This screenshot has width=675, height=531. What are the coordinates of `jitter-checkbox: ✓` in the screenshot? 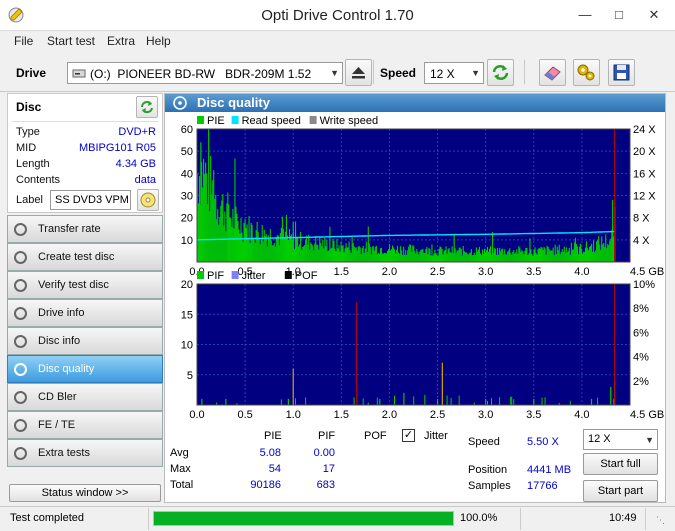 It's located at (408, 435).